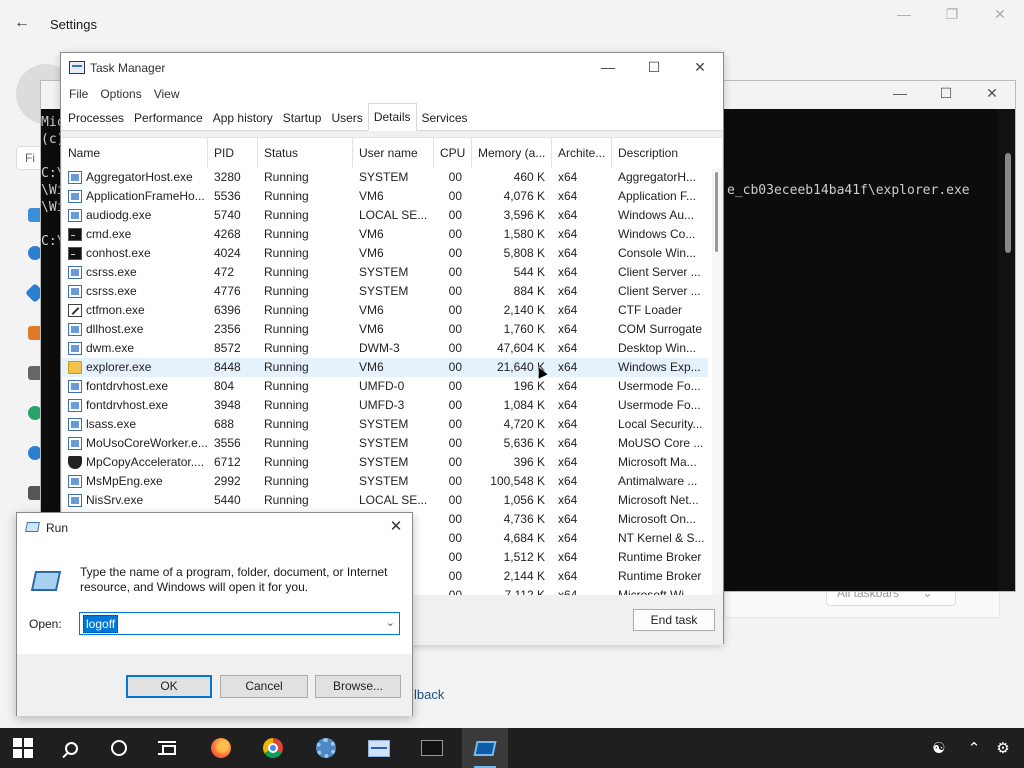  I want to click on table-scroll-thumb, so click(716, 212).